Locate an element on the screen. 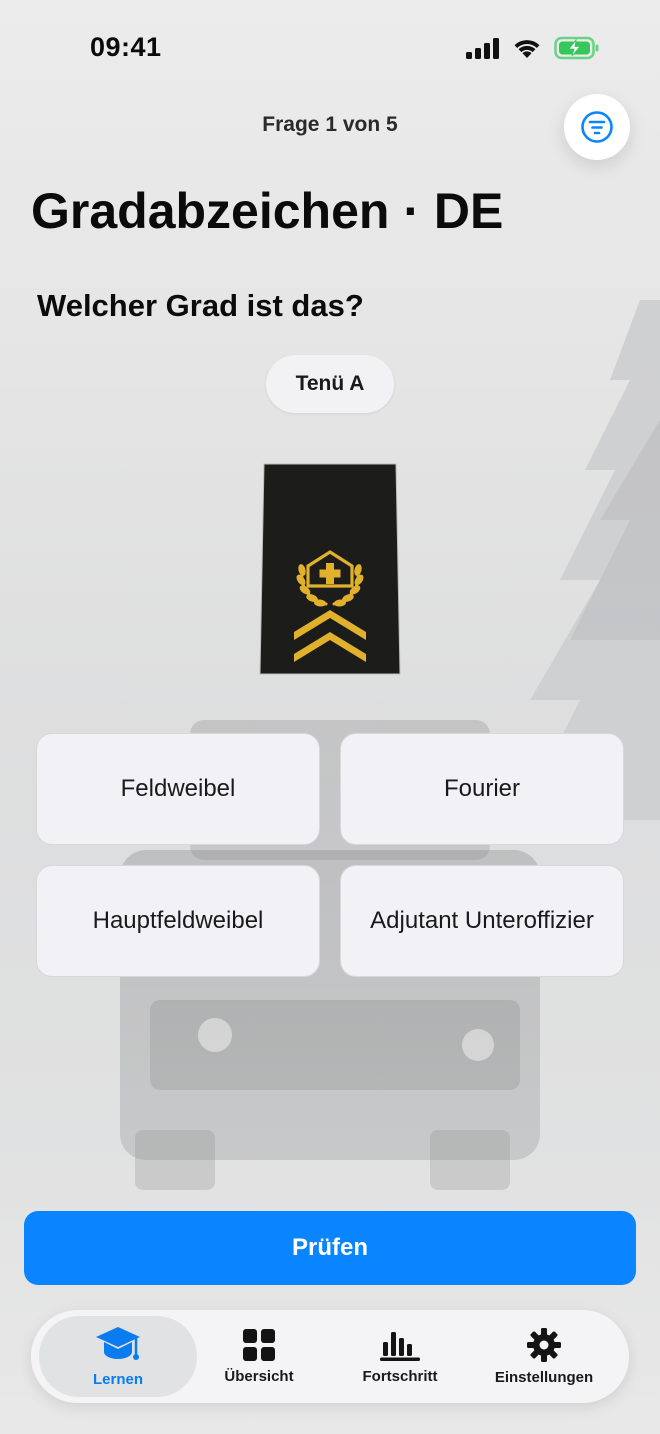 Image resolution: width=660 pixels, height=1434 pixels. tab-uebersicht: Übersicht is located at coordinates (259, 1356).